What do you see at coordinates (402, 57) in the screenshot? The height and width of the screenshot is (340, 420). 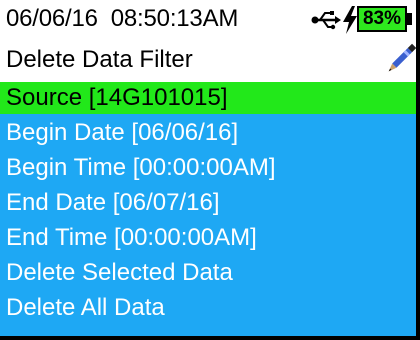 I see `pen-icon` at bounding box center [402, 57].